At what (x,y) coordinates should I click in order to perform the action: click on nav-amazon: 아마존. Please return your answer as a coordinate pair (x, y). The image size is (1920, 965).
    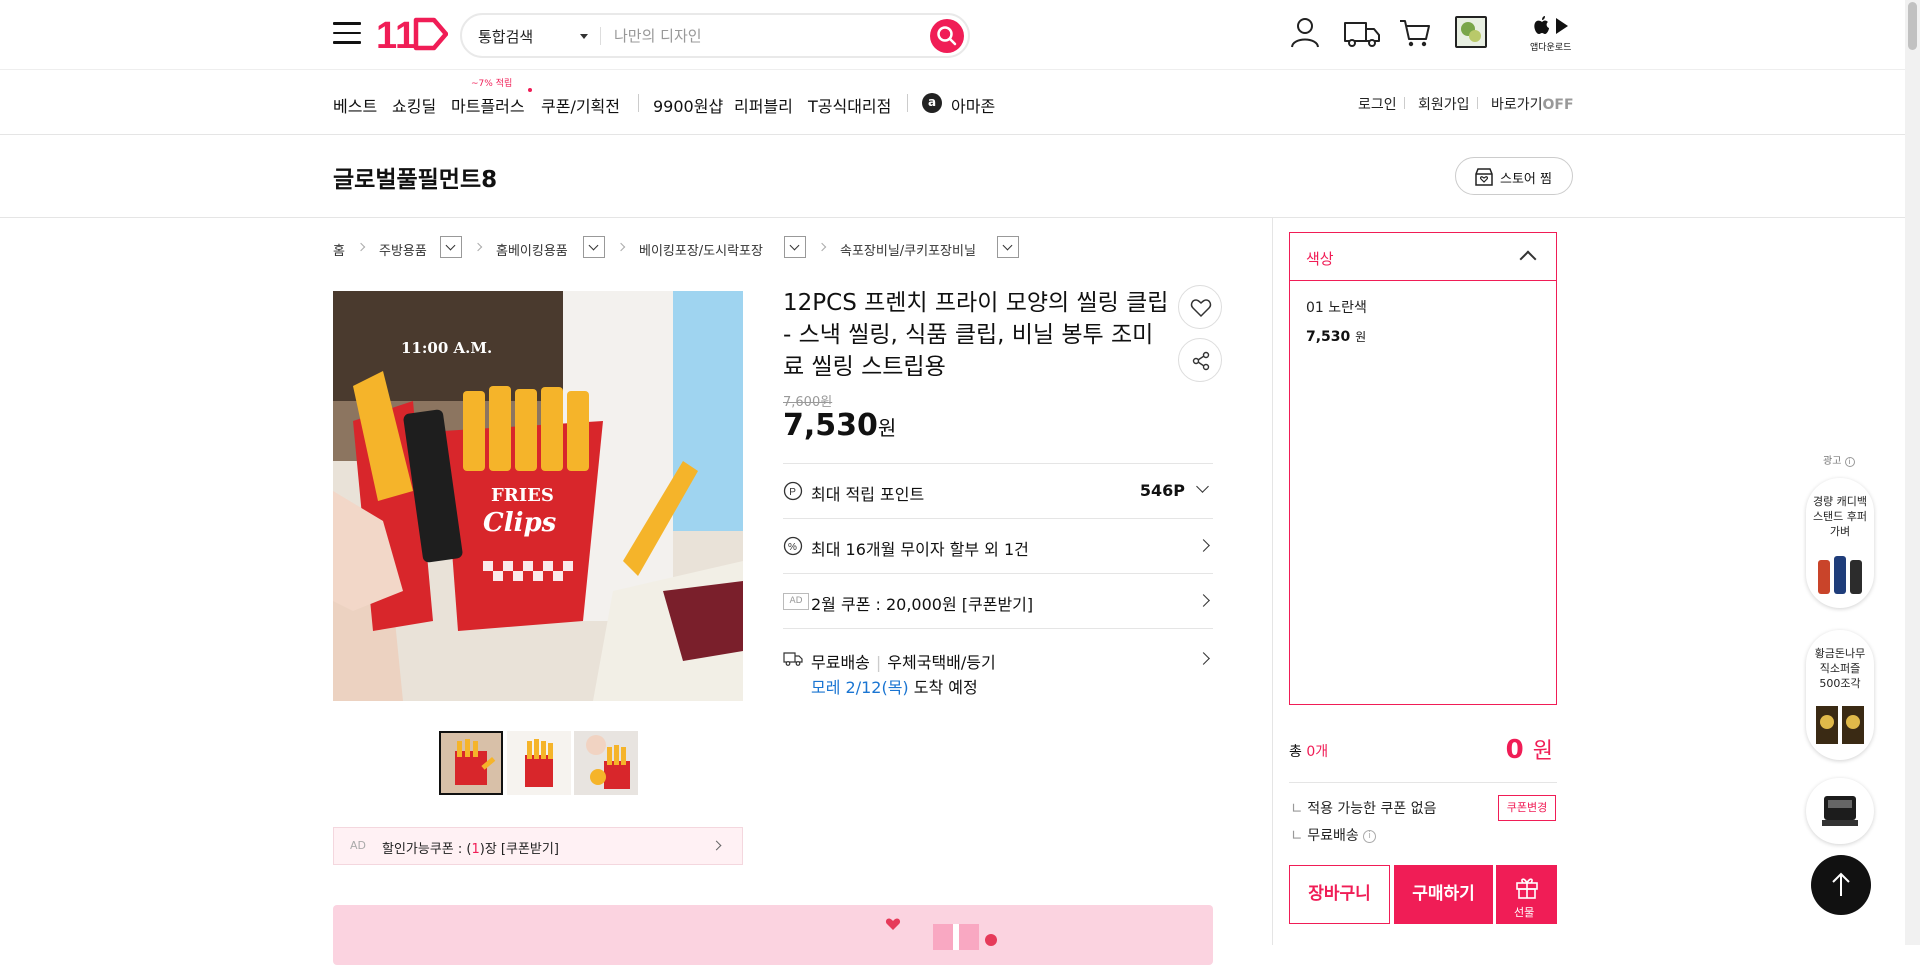
    Looking at the image, I should click on (973, 105).